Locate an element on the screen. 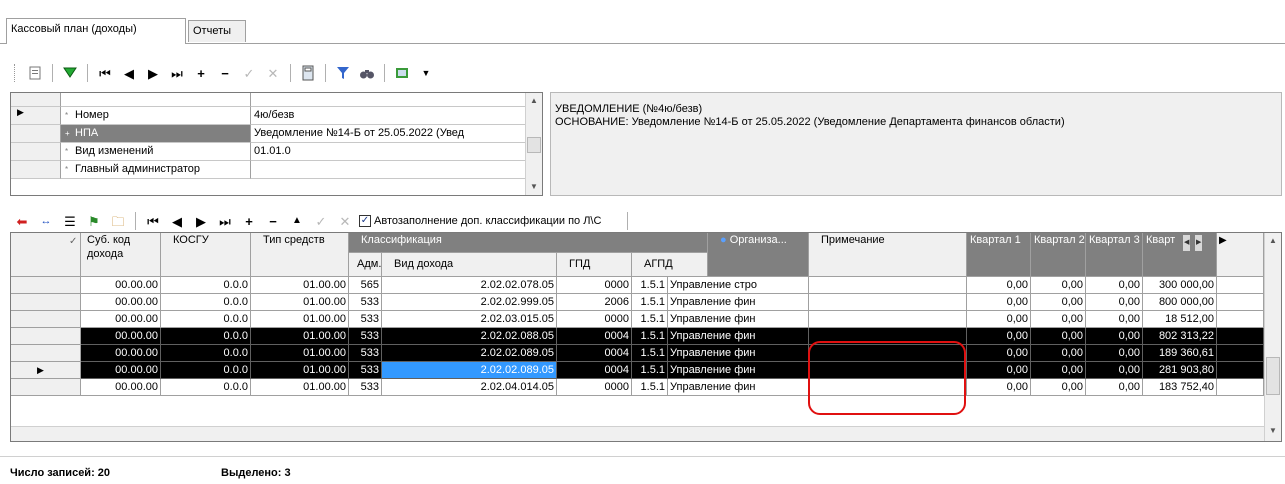  cell-q4: 189 360,61 is located at coordinates (1180, 353).